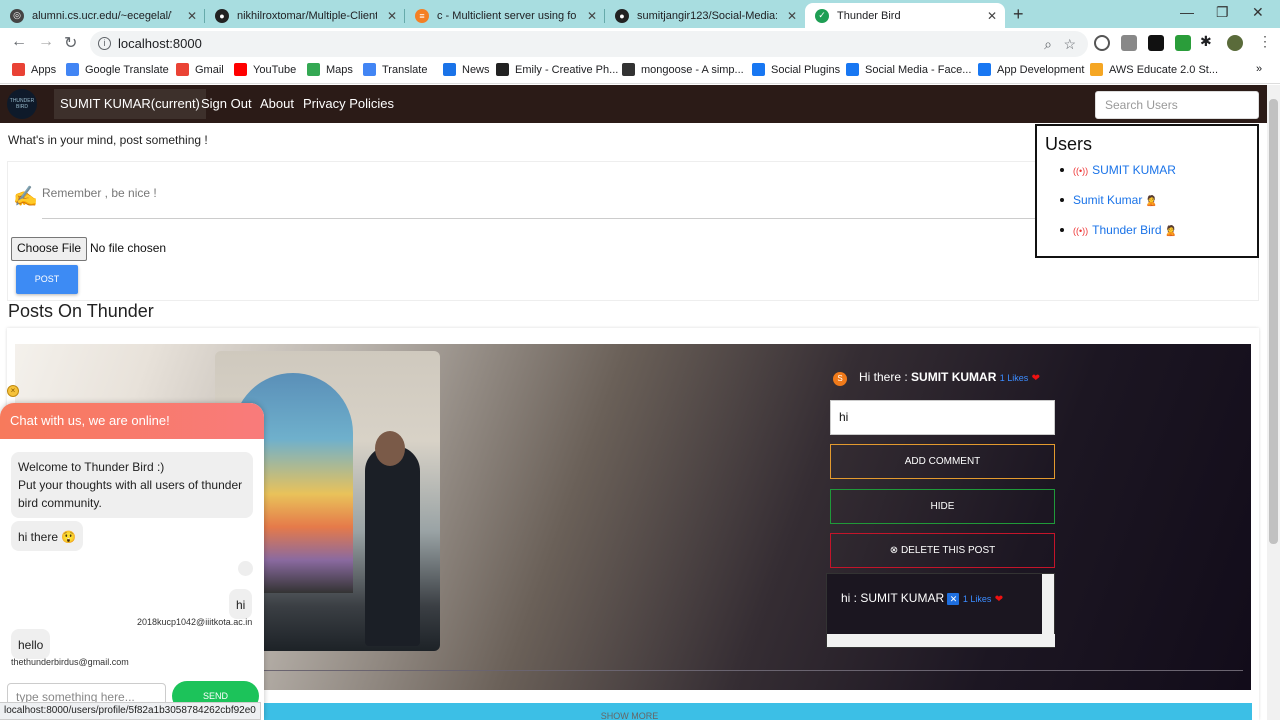 The width and height of the screenshot is (1280, 720). Describe the element at coordinates (1118, 170) in the screenshot. I see `user-item: ((•)) SUMIT KUMAR` at that location.